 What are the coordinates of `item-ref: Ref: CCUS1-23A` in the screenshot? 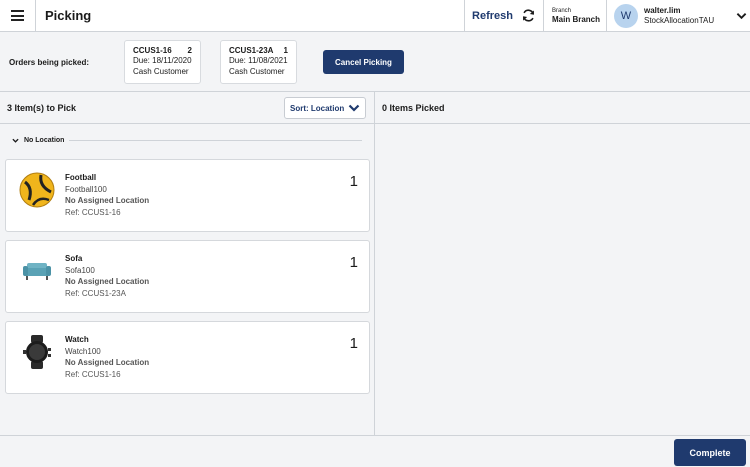 It's located at (95, 293).